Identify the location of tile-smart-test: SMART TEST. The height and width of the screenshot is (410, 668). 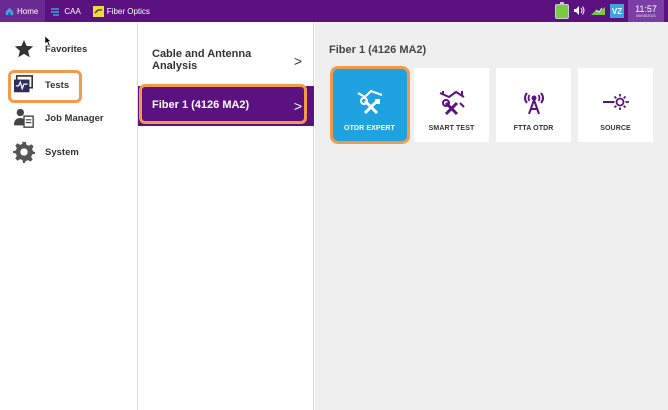
(451, 105).